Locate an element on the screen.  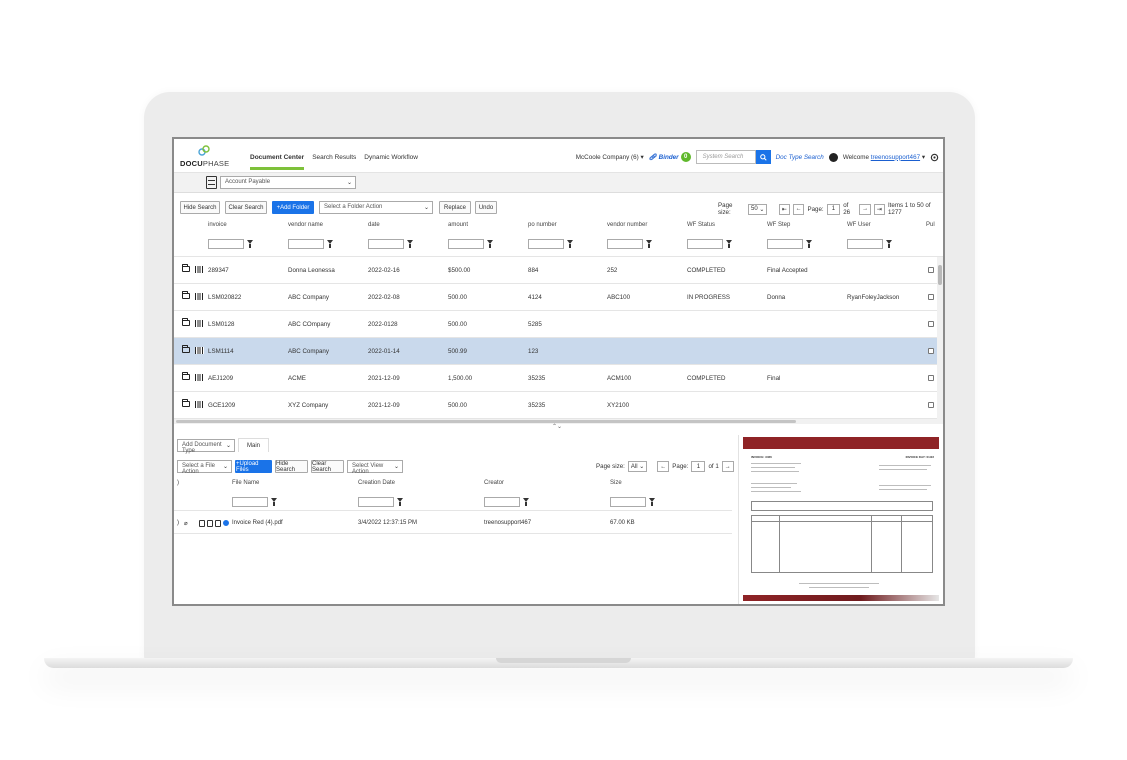
first-page-button: ⇤ is located at coordinates (784, 209).